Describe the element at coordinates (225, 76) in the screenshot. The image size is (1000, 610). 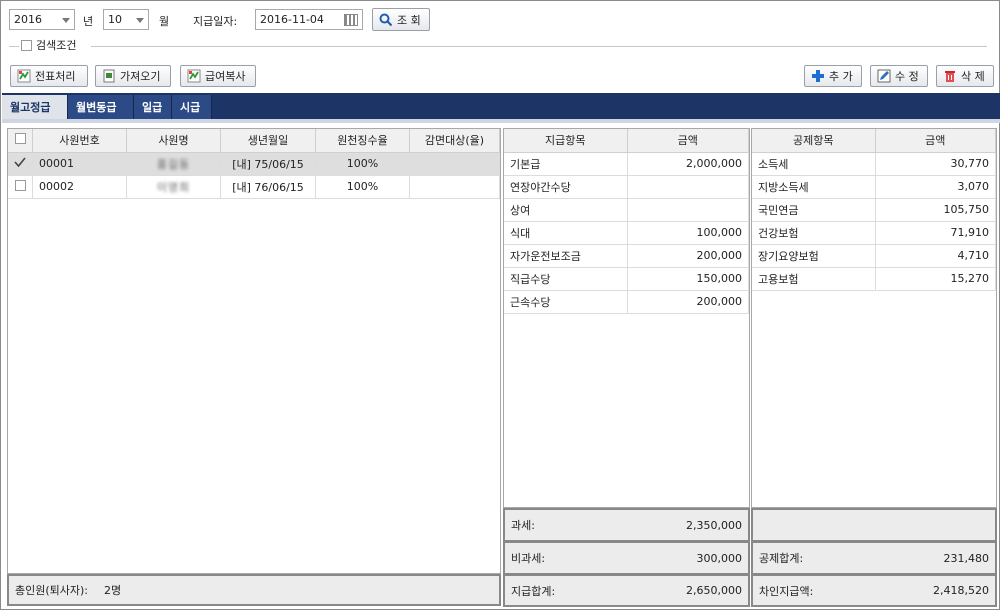
I see `copy-pay-button-label: 급여복사` at that location.